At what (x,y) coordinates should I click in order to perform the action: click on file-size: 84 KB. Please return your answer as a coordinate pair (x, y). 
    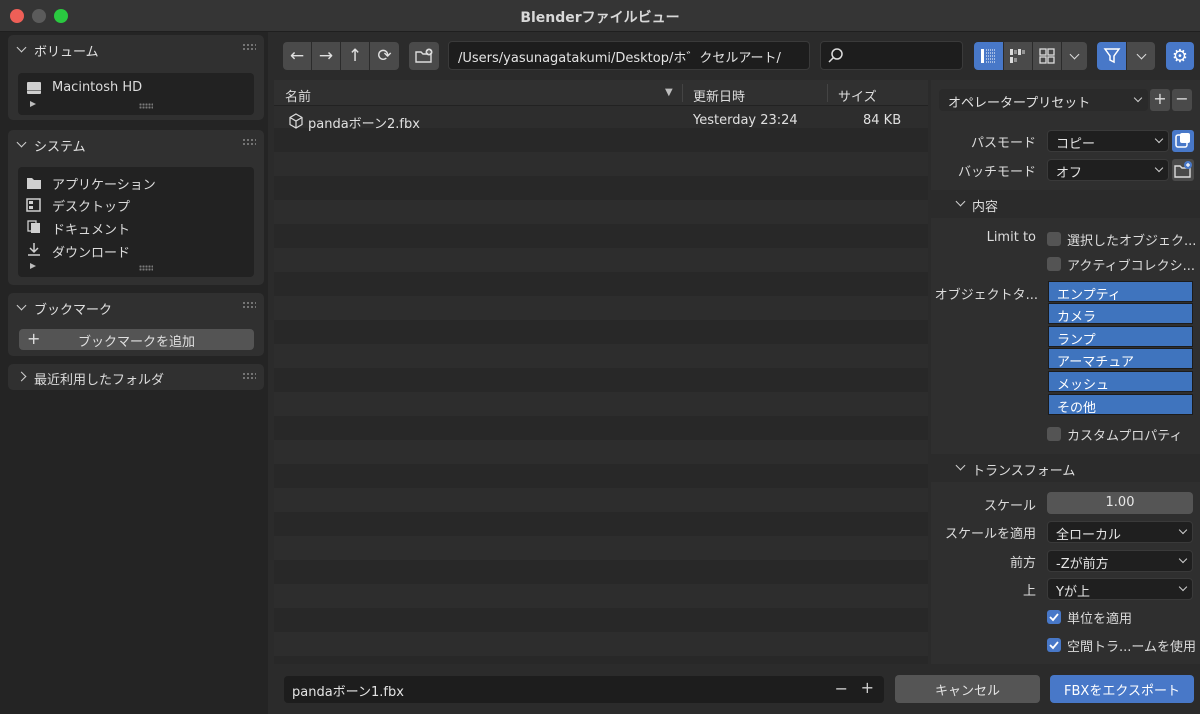
    Looking at the image, I should click on (882, 120).